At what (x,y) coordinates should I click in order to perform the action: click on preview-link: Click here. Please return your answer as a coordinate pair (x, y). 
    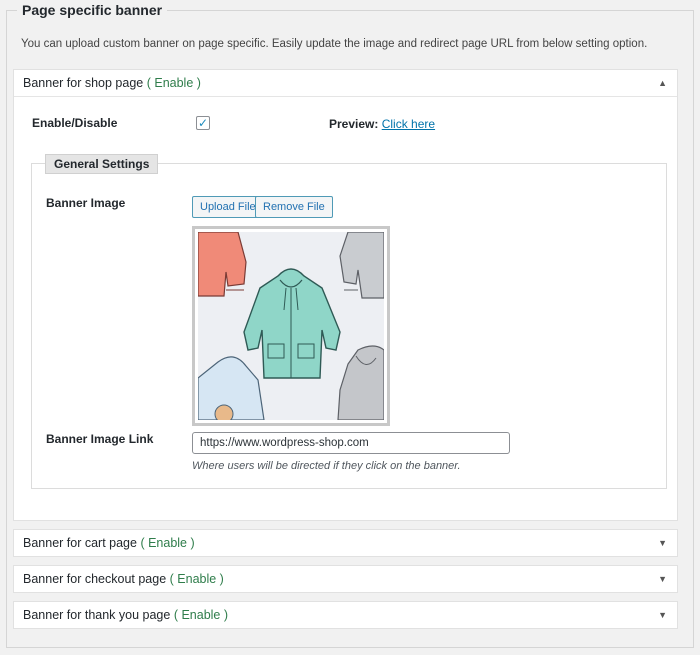
    Looking at the image, I should click on (408, 124).